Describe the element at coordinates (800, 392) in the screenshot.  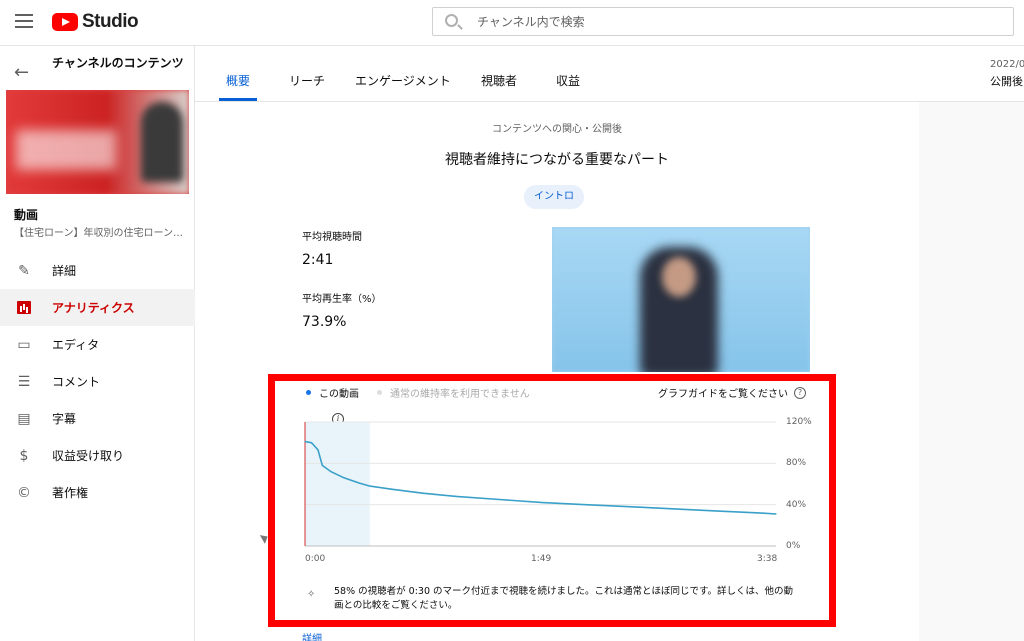
I see `help-icon: ?` at that location.